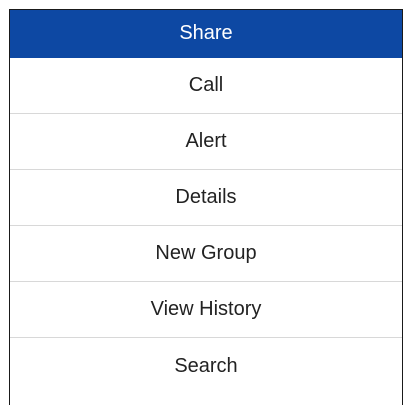 Image resolution: width=414 pixels, height=407 pixels. Describe the element at coordinates (206, 142) in the screenshot. I see `menu-item-alert: Alert` at that location.